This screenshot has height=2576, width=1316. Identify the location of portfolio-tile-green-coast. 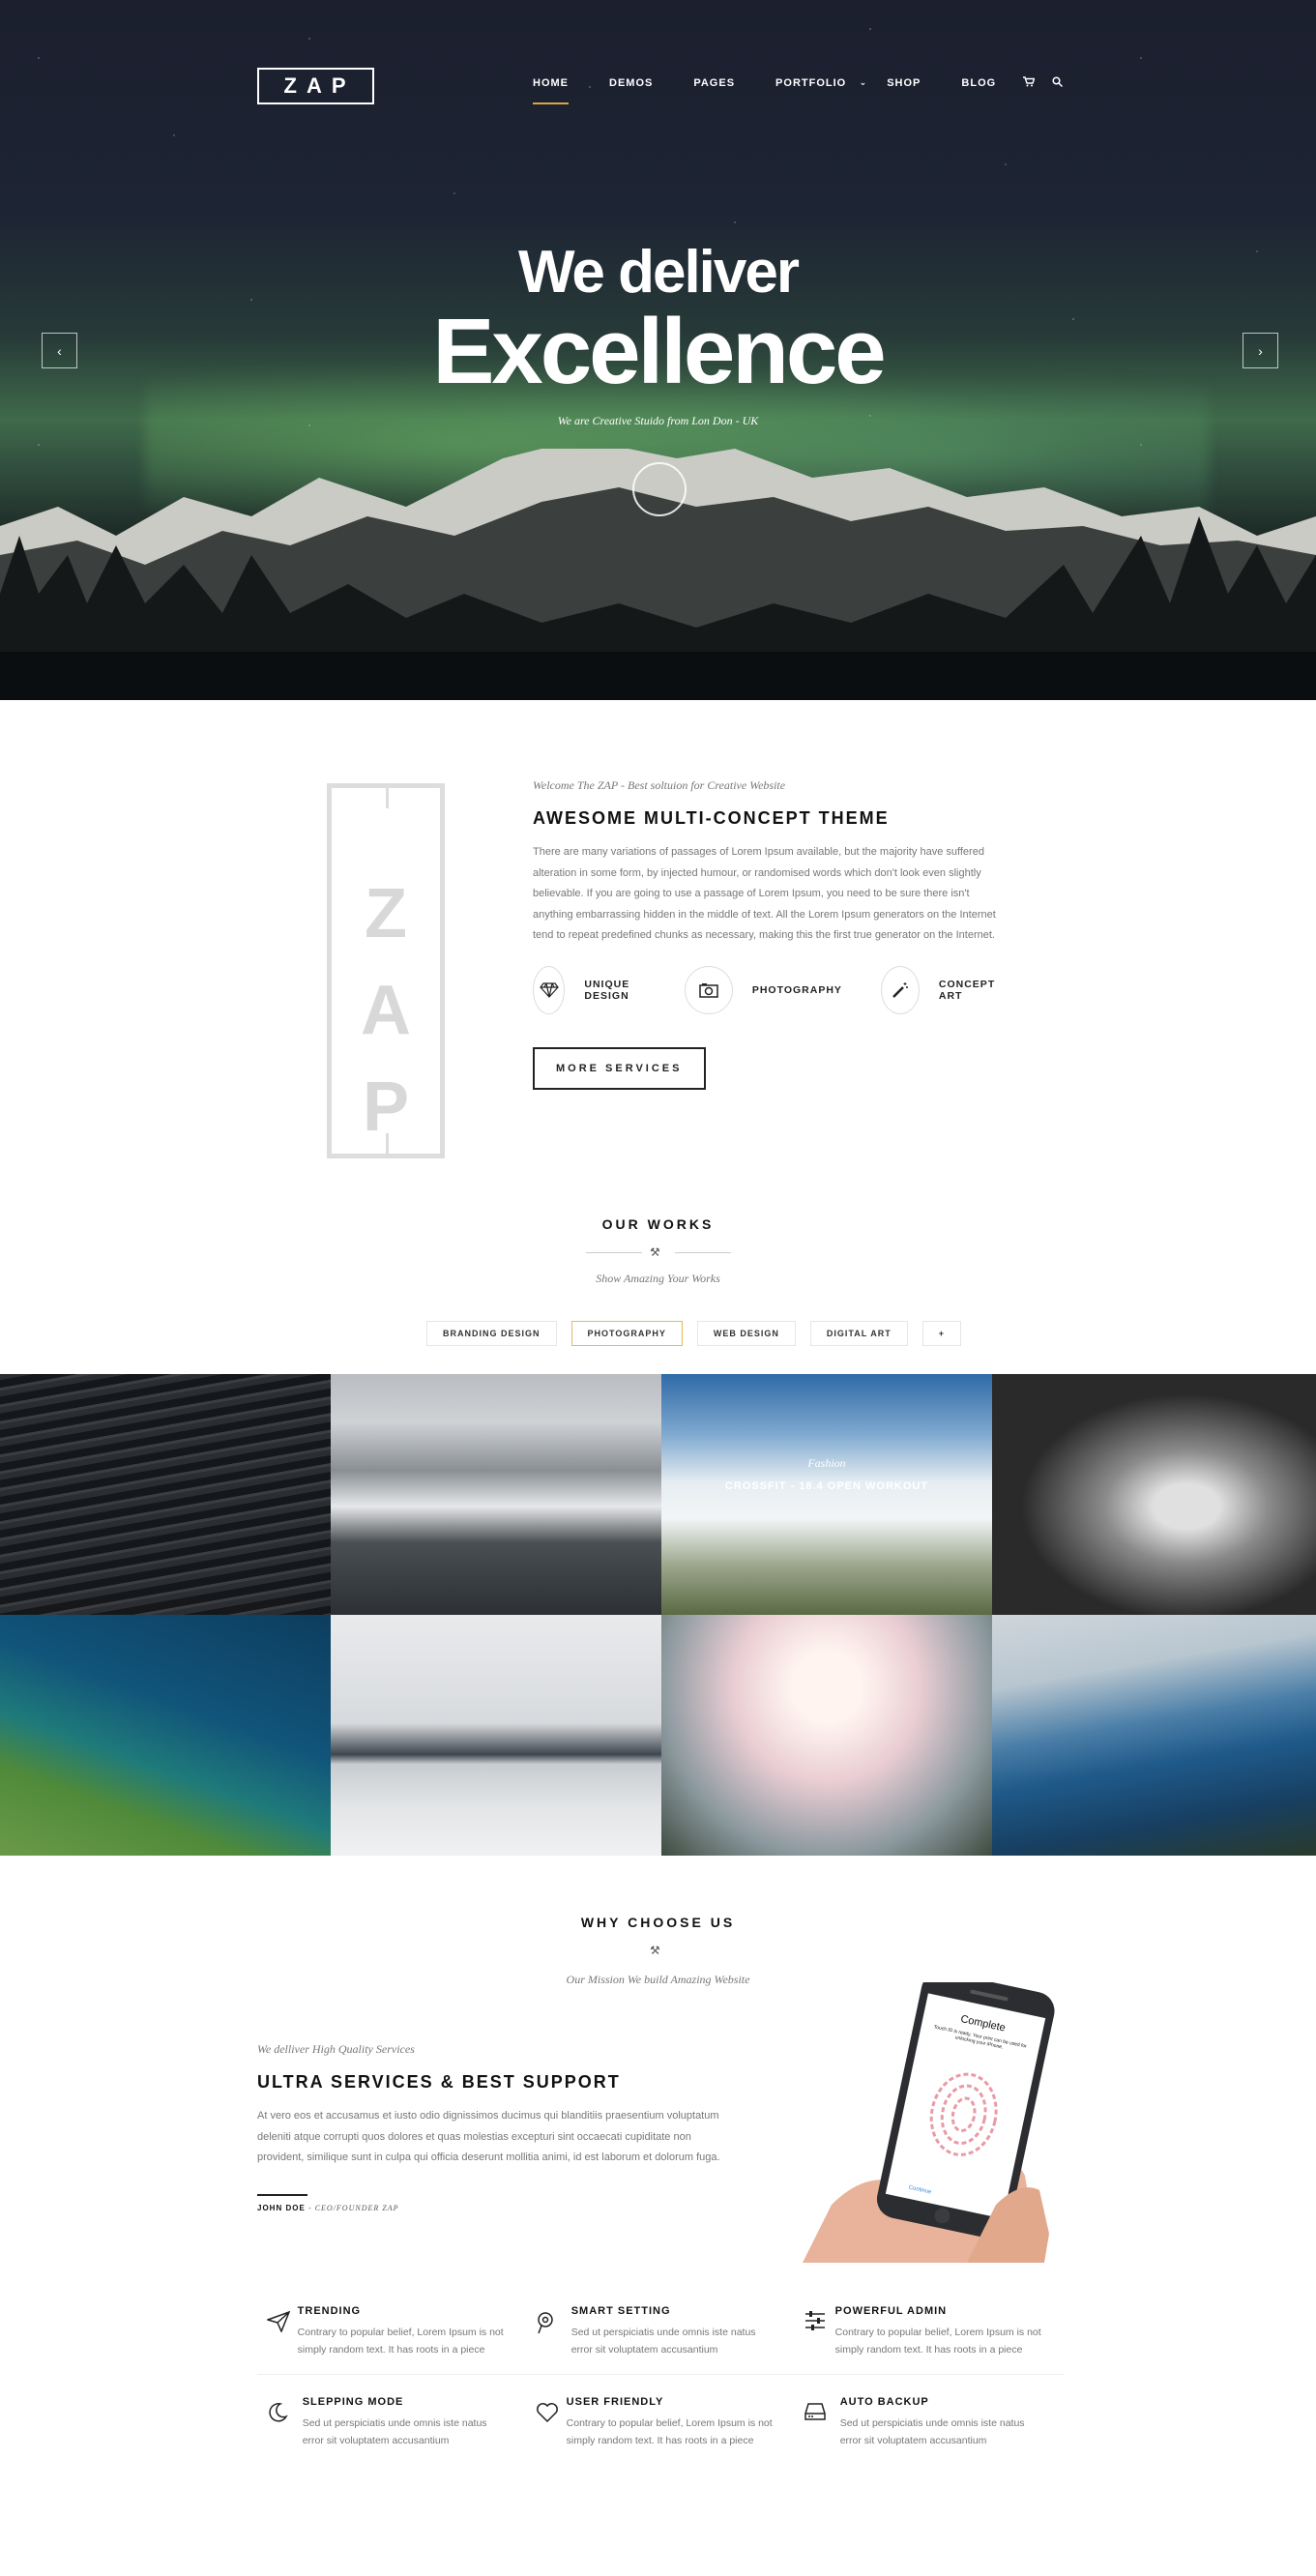
(165, 1735).